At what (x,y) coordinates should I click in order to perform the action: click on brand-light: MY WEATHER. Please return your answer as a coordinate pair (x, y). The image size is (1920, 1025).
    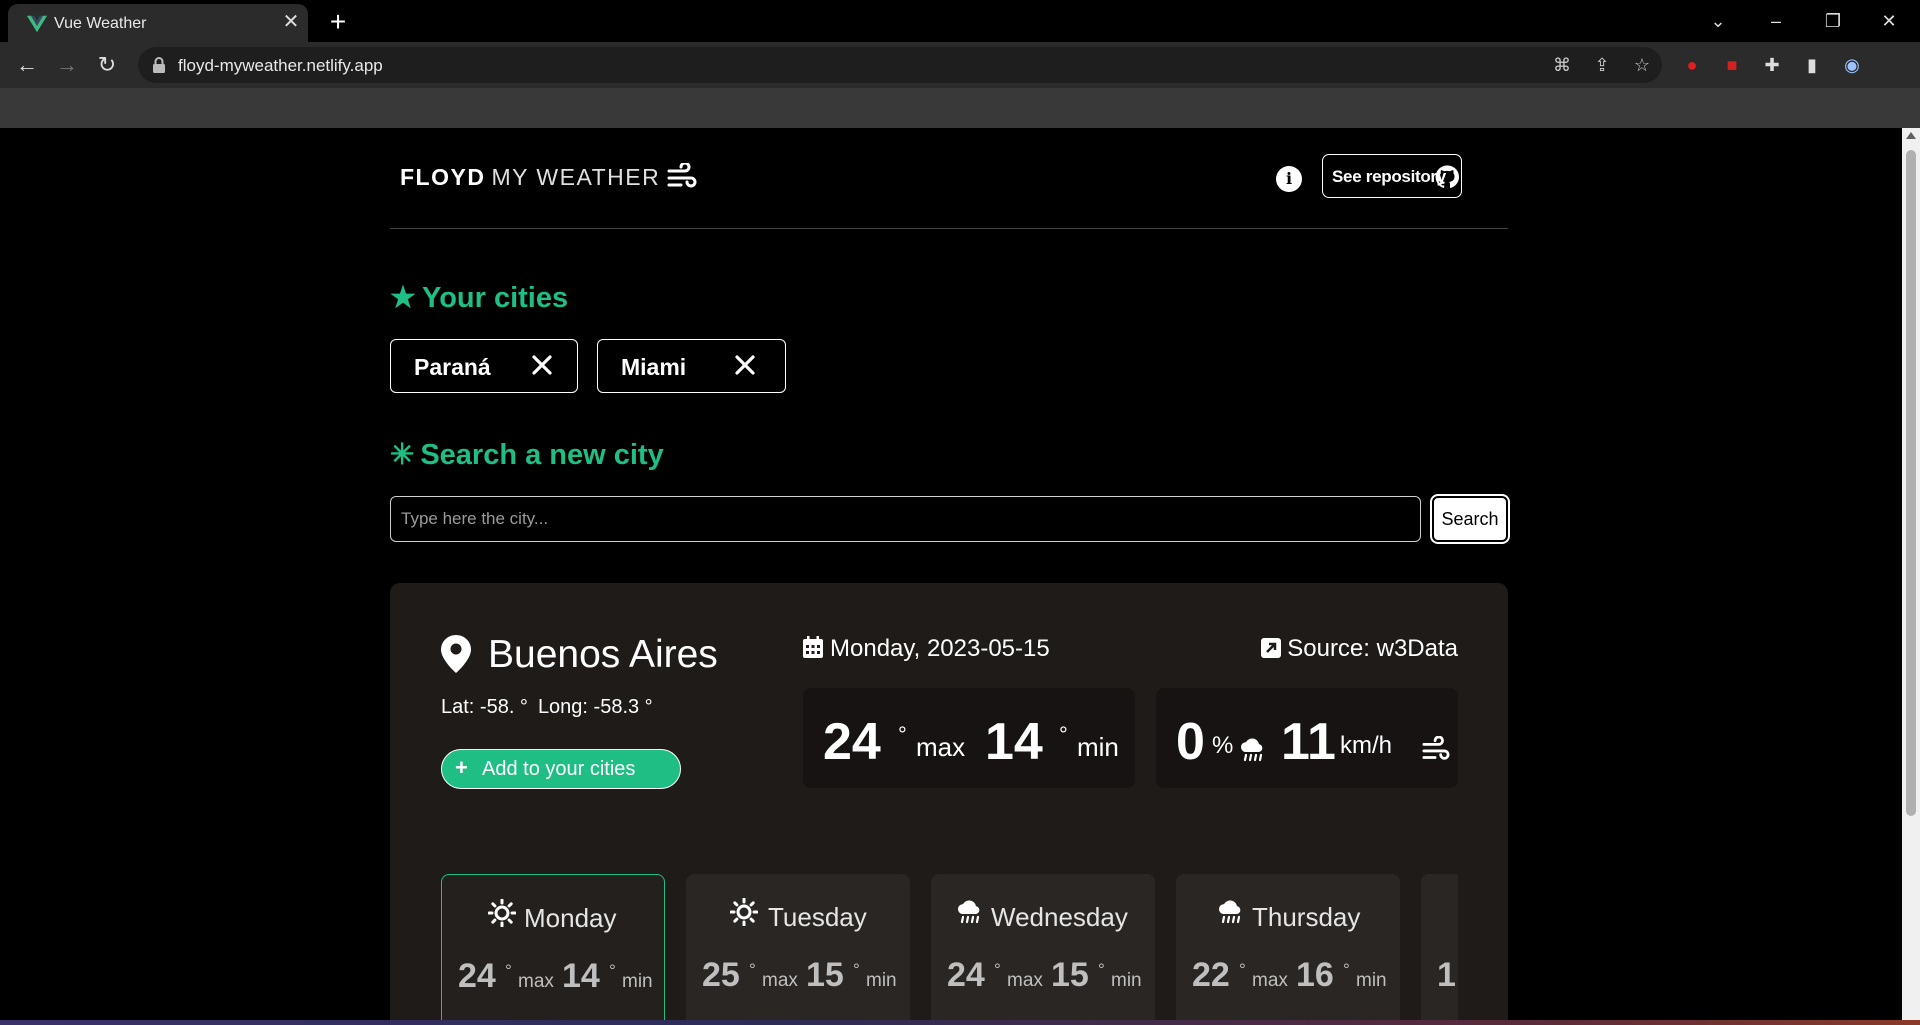
    Looking at the image, I should click on (576, 177).